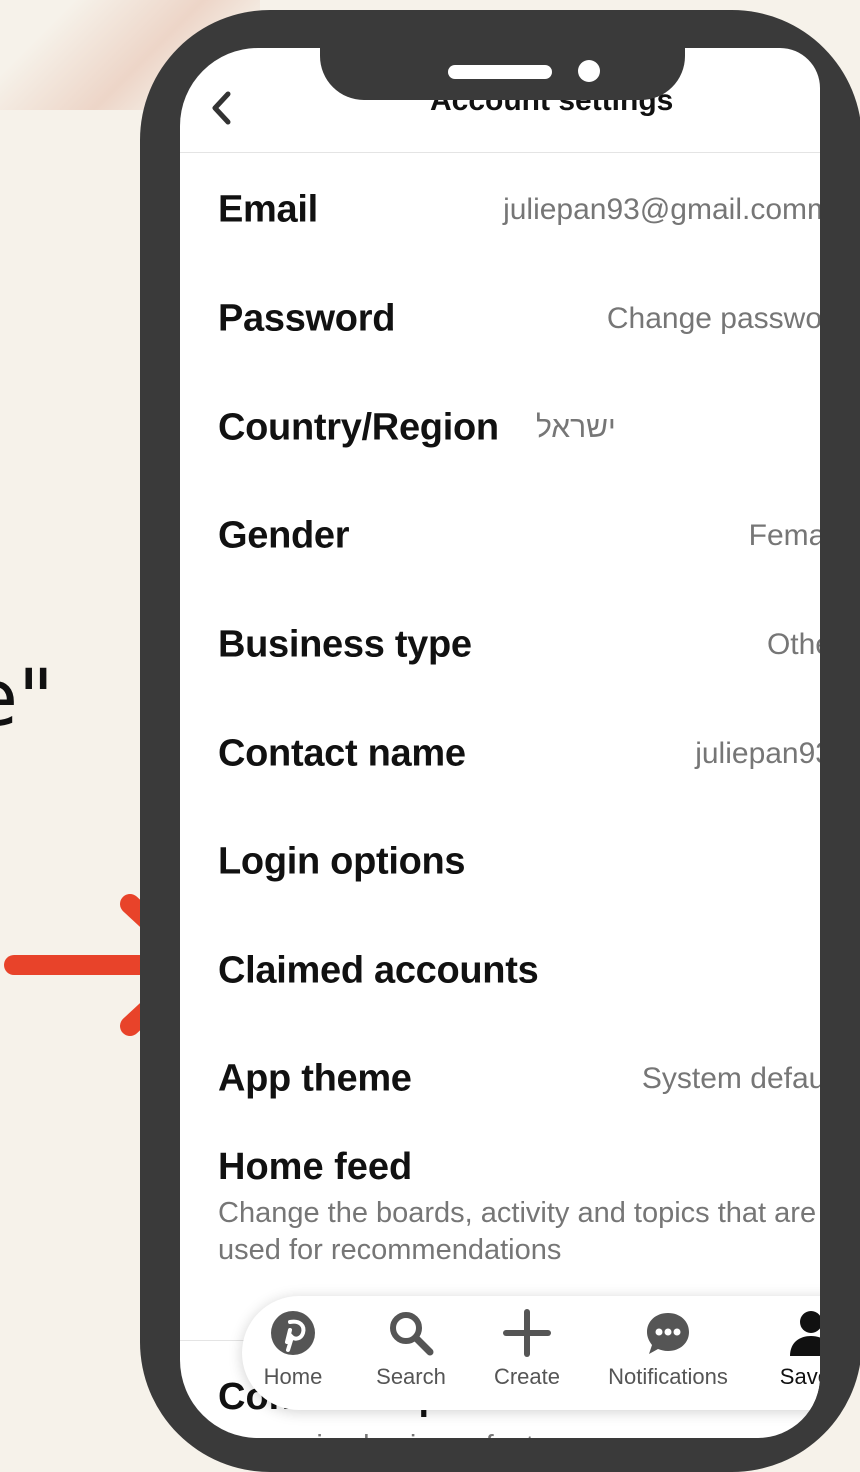 Image resolution: width=860 pixels, height=1472 pixels. I want to click on nav-label: Saved, so click(799, 1376).